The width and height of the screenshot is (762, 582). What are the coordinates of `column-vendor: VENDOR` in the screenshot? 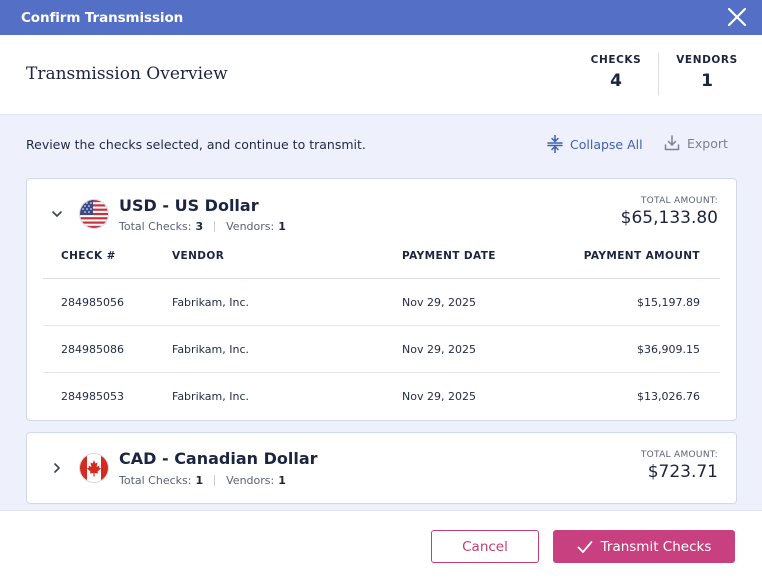 It's located at (198, 256).